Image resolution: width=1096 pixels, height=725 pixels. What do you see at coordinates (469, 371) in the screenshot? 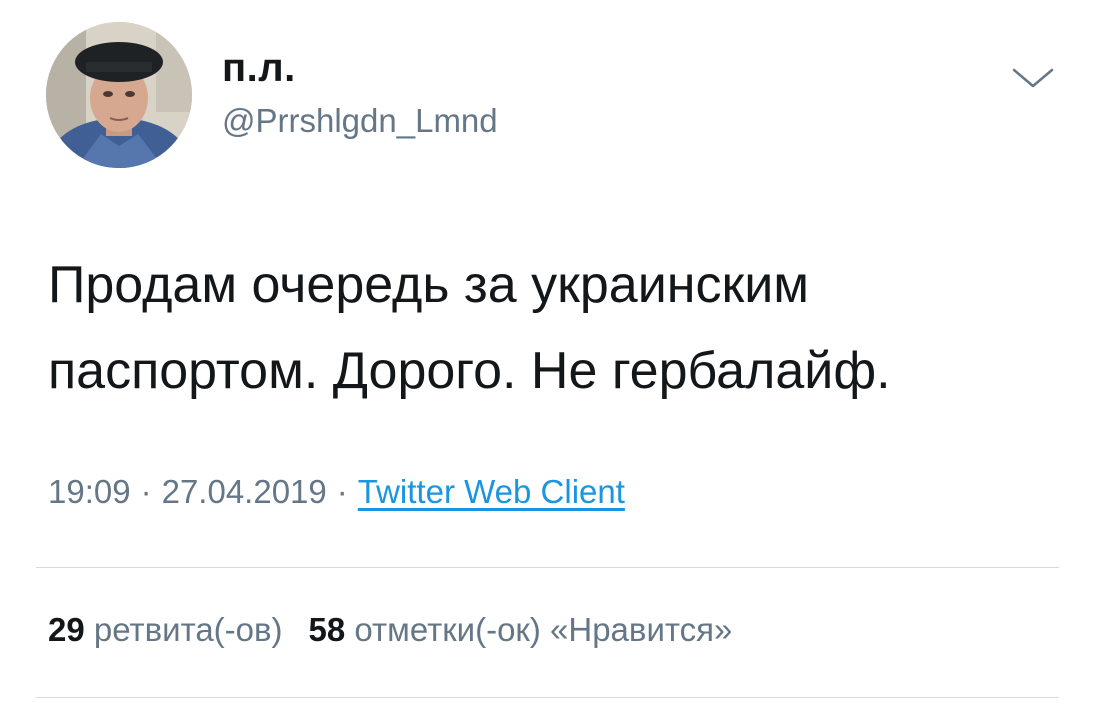
I see `tweet-text-line: паспортом. Дорого. Не гербалайф.` at bounding box center [469, 371].